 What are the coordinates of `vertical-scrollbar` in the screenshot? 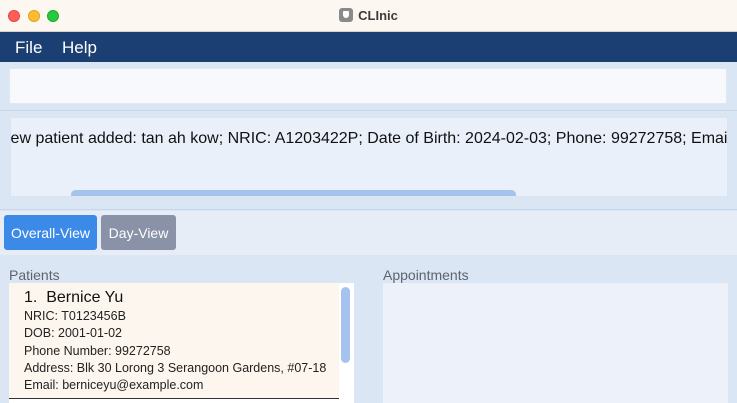 It's located at (345, 325).